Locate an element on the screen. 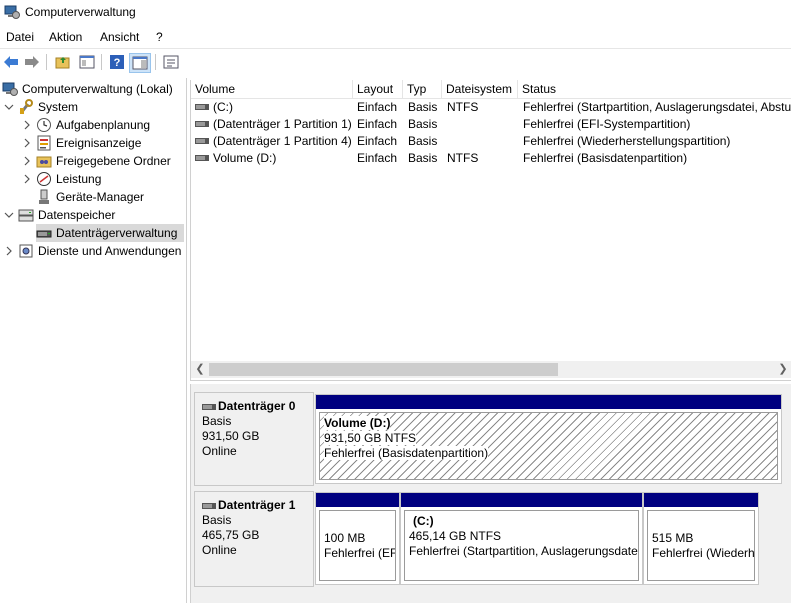 Image resolution: width=791 pixels, height=603 pixels. partition-efi: 100 MB Fehlerfrei (EF is located at coordinates (357, 538).